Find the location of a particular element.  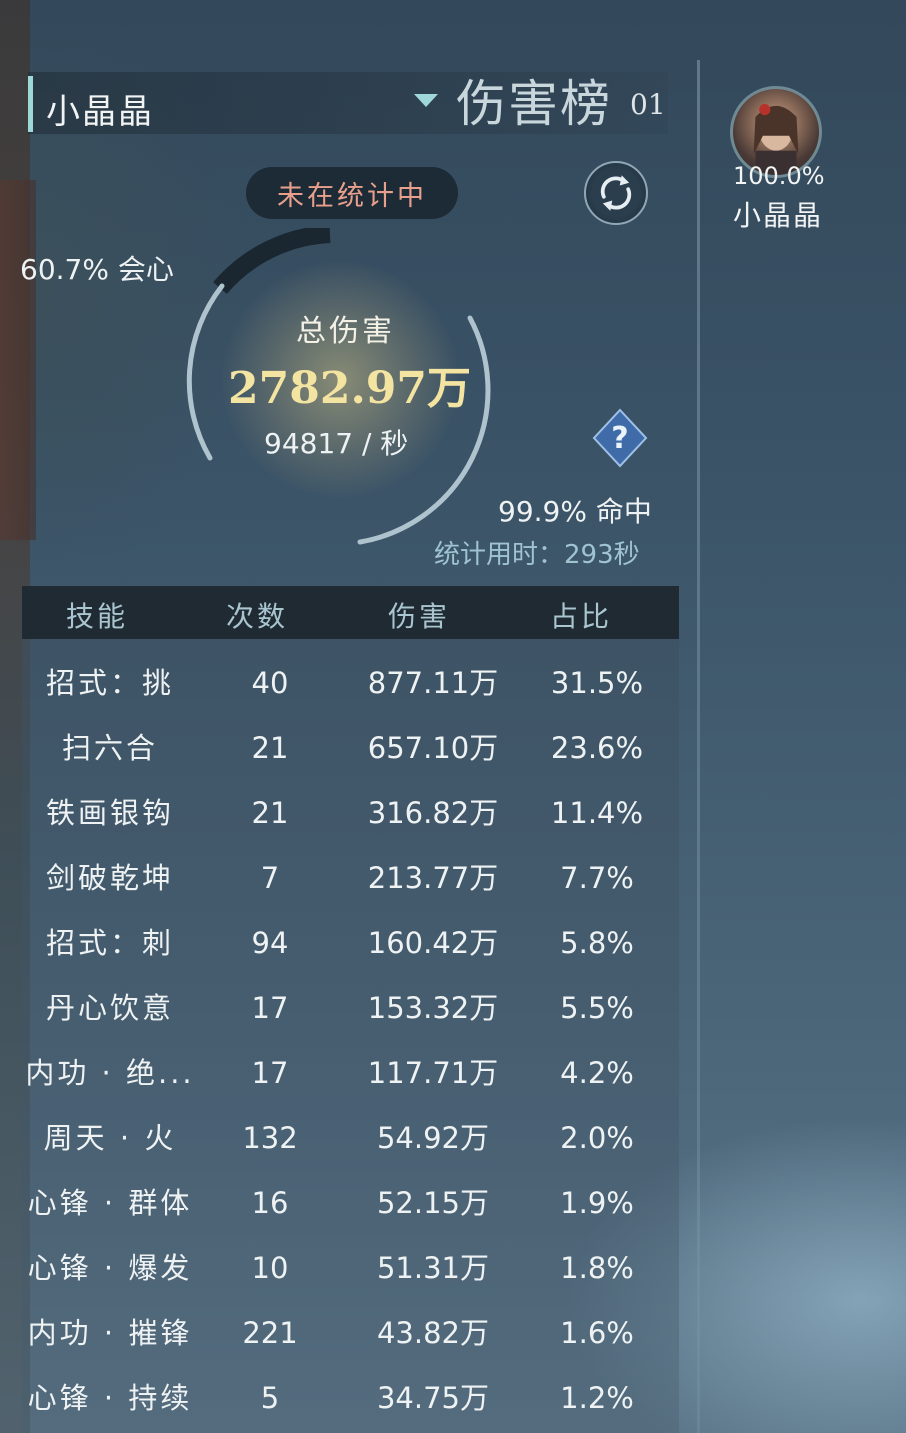

damage-percent-cell: 1.8% is located at coordinates (597, 1268).